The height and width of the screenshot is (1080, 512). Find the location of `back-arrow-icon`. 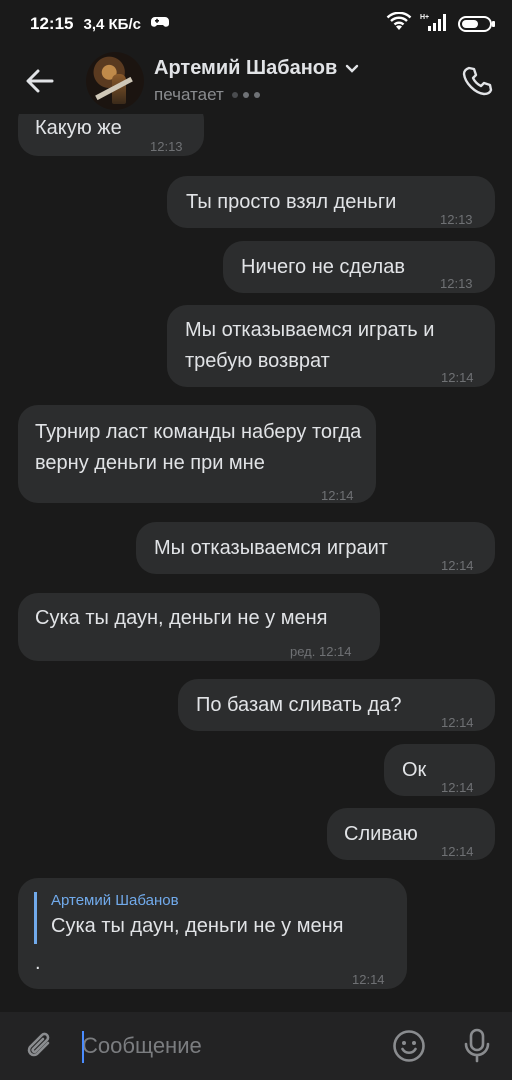

back-arrow-icon is located at coordinates (40, 81).